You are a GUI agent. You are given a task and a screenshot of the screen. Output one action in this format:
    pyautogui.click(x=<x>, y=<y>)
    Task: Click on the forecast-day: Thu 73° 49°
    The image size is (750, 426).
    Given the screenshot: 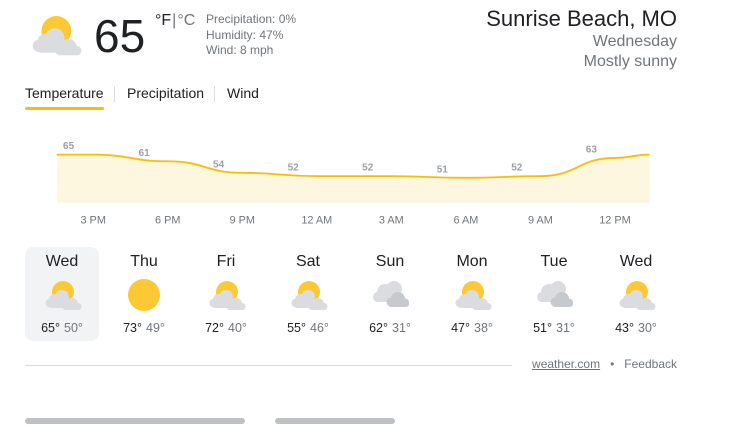 What is the action you would take?
    pyautogui.click(x=144, y=294)
    